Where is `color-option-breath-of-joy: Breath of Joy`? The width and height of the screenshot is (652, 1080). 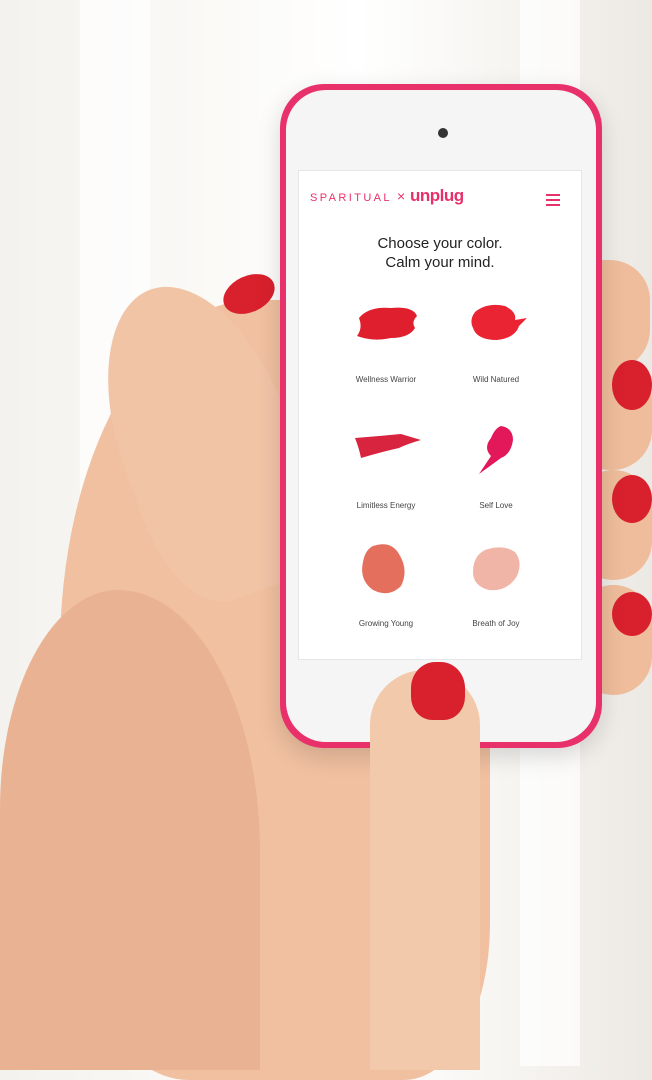
color-option-breath-of-joy: Breath of Joy is located at coordinates (496, 585).